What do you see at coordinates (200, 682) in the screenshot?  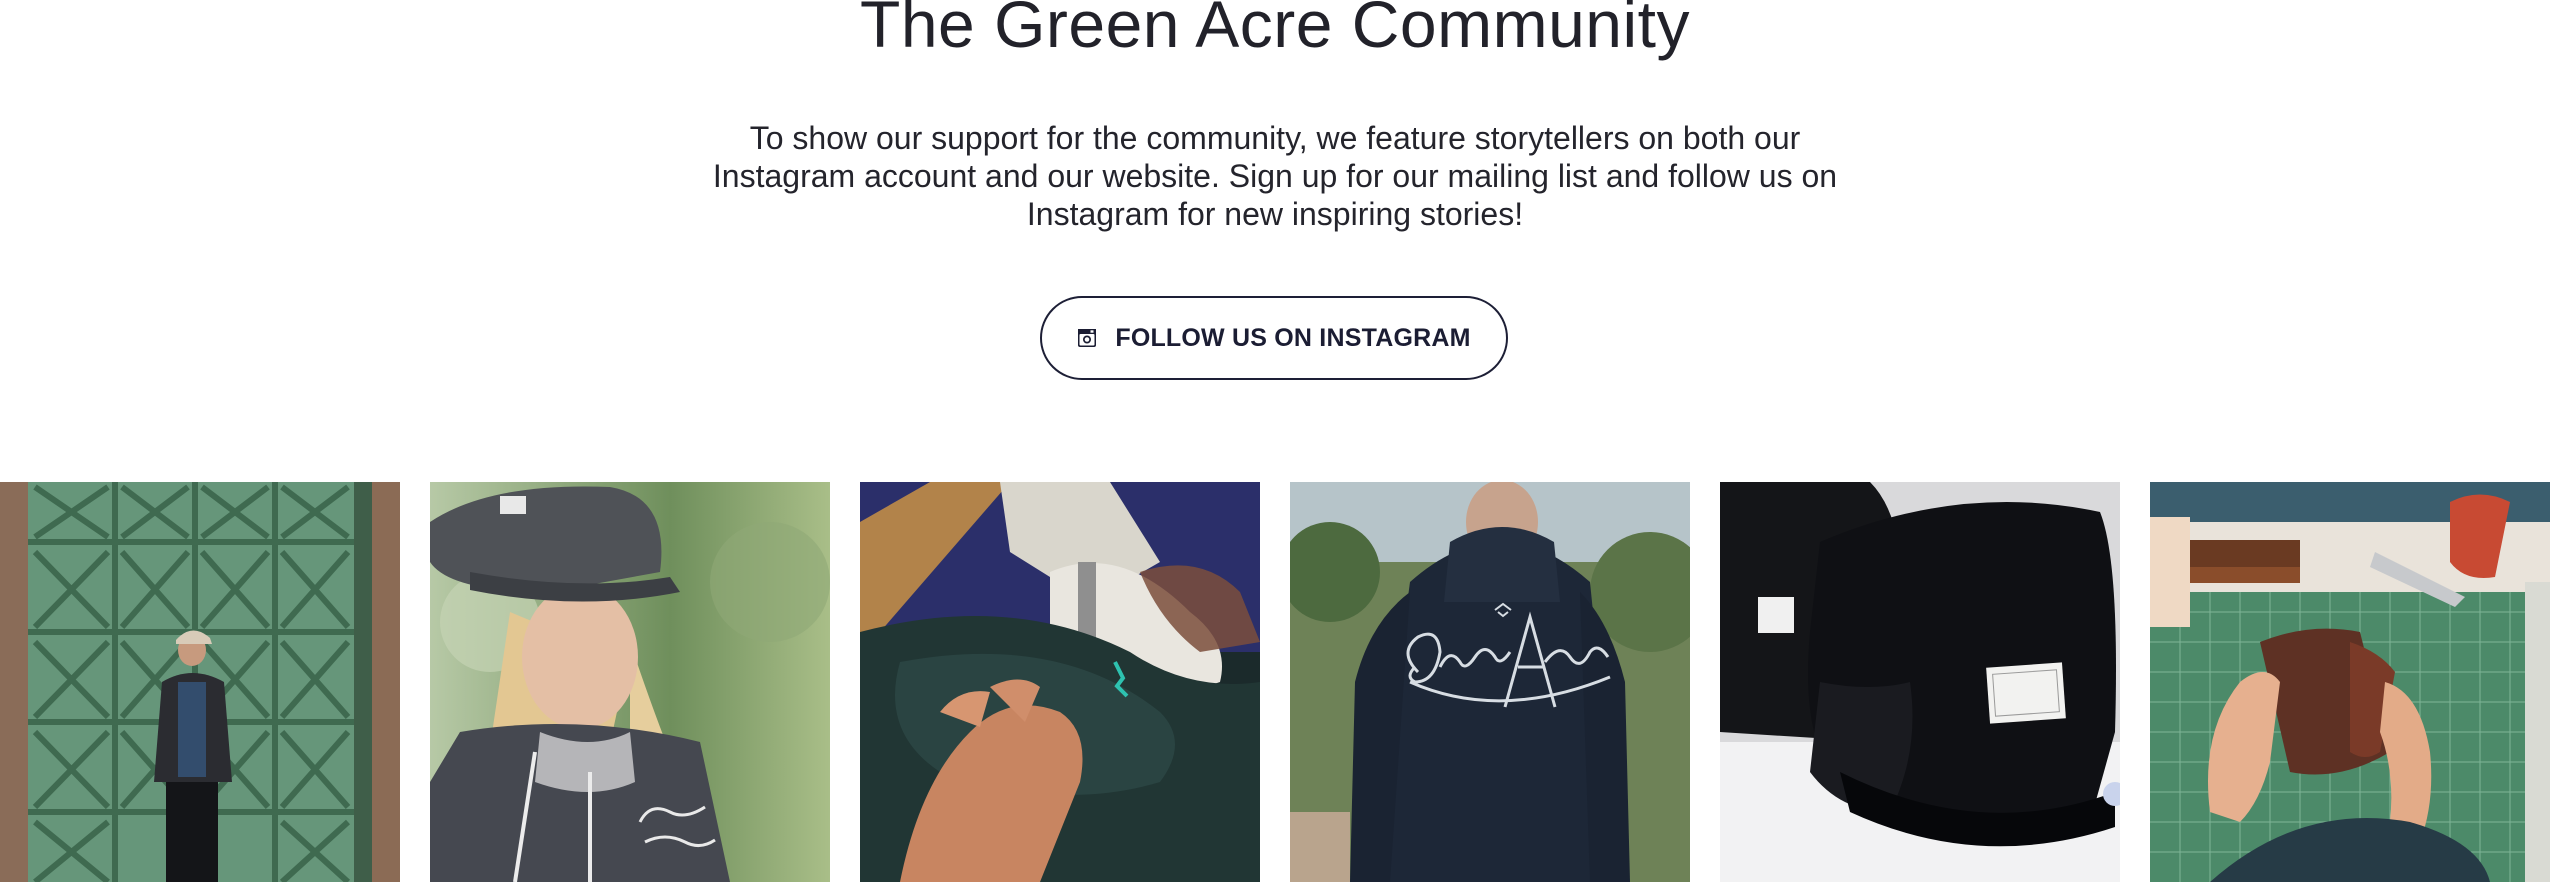 I see `man-in-front-of-green-door-photo` at bounding box center [200, 682].